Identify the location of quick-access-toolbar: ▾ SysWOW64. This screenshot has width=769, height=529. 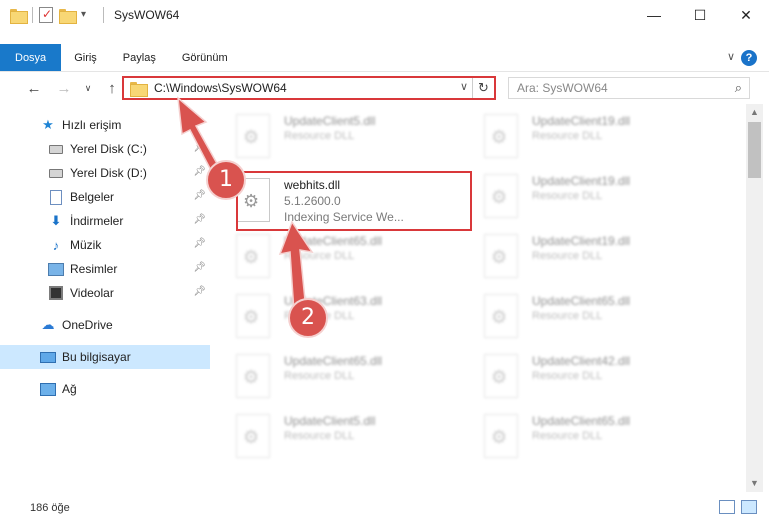
(89, 15).